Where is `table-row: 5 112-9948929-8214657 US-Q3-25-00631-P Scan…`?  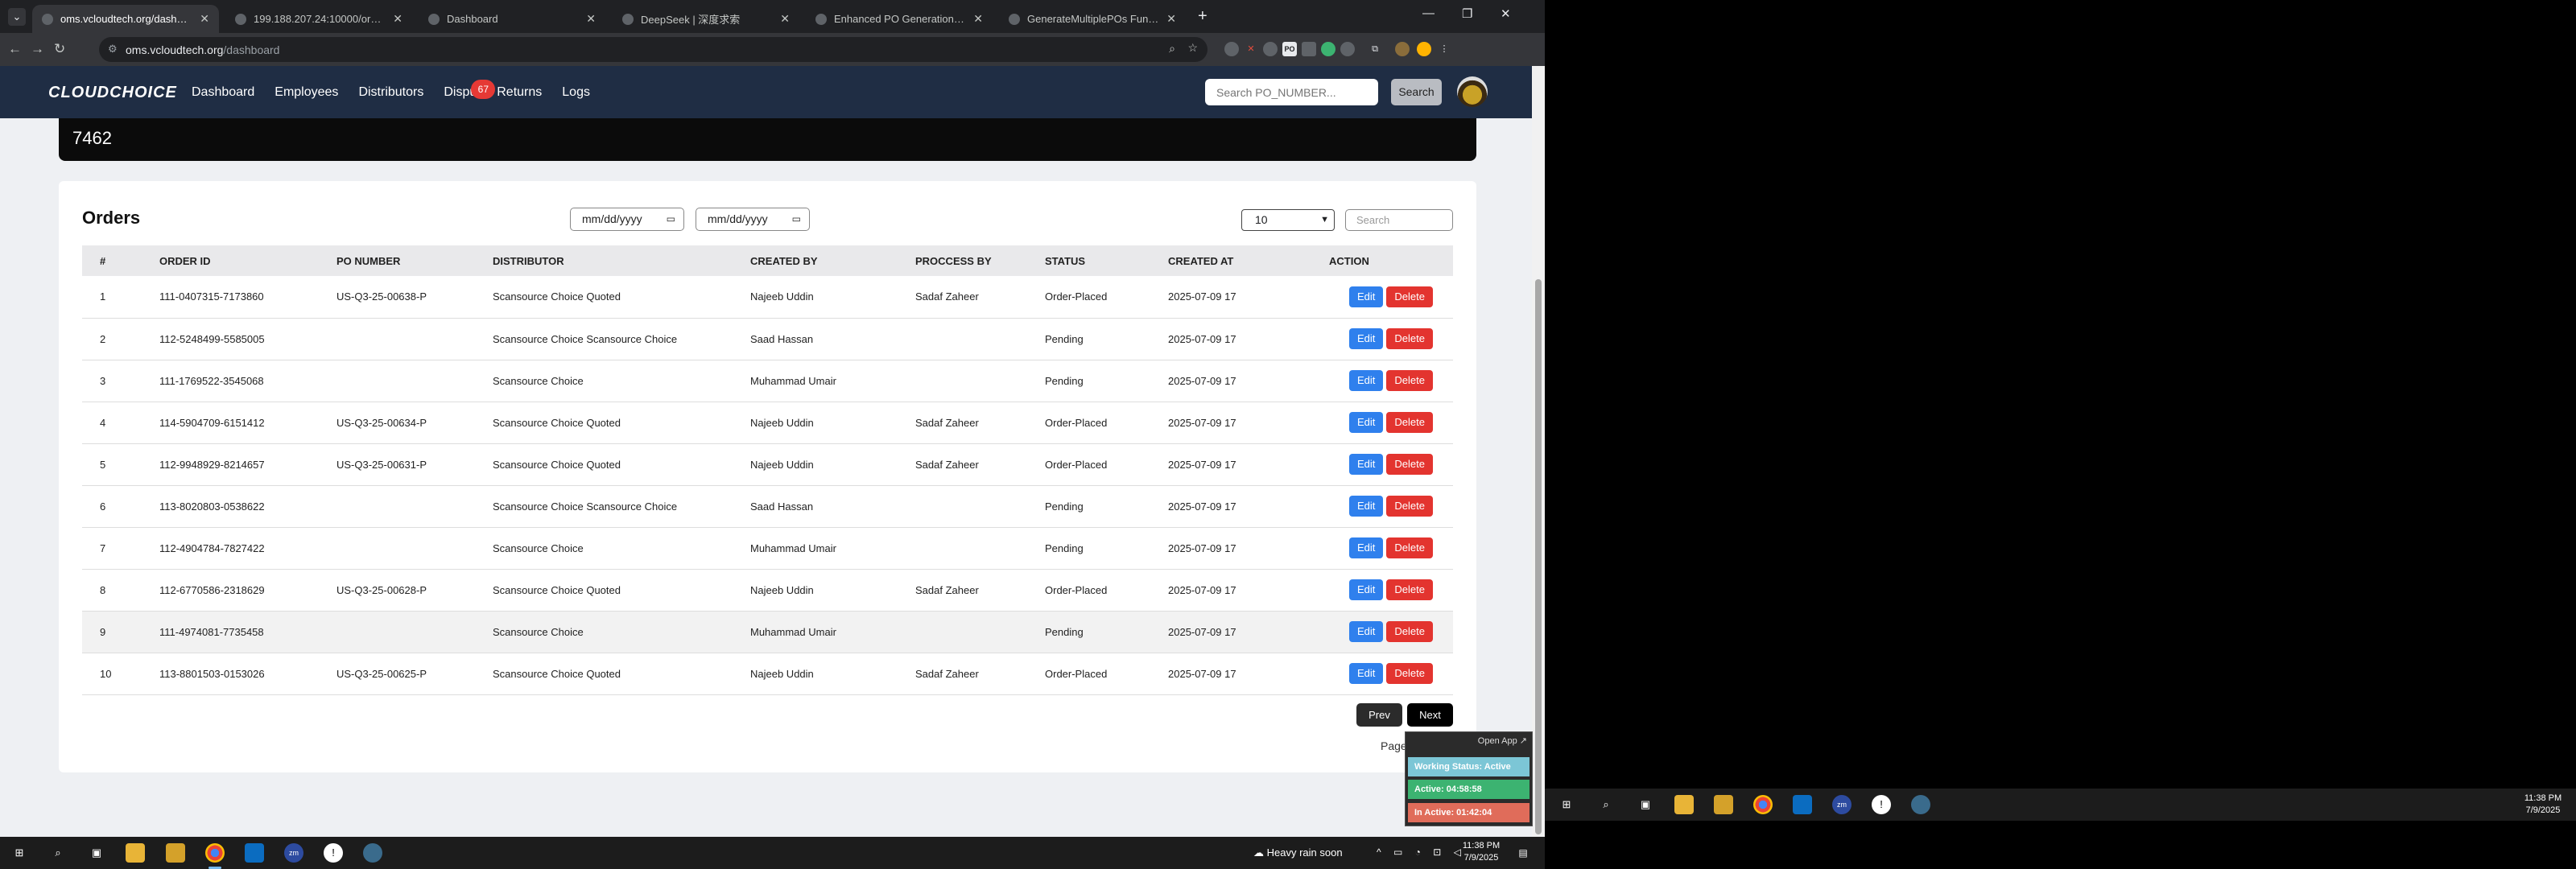 table-row: 5 112-9948929-8214657 US-Q3-25-00631-P Scan… is located at coordinates (767, 464).